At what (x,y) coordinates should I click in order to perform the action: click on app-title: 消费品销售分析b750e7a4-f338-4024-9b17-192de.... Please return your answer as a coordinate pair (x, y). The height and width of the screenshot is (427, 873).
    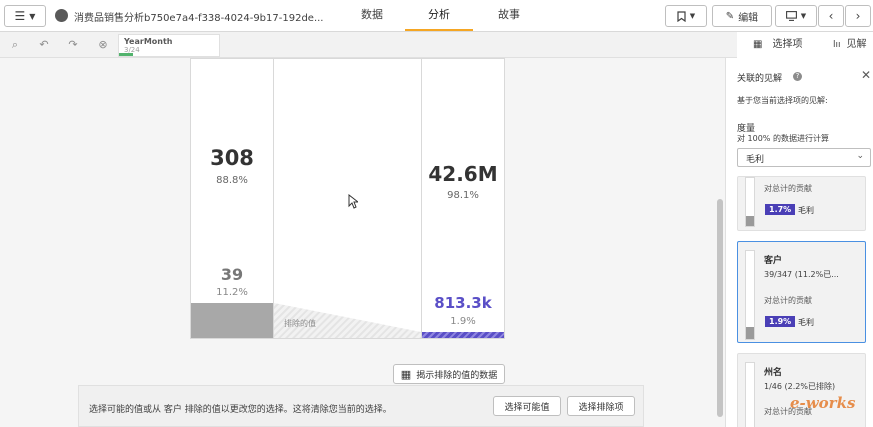
    Looking at the image, I should click on (199, 16).